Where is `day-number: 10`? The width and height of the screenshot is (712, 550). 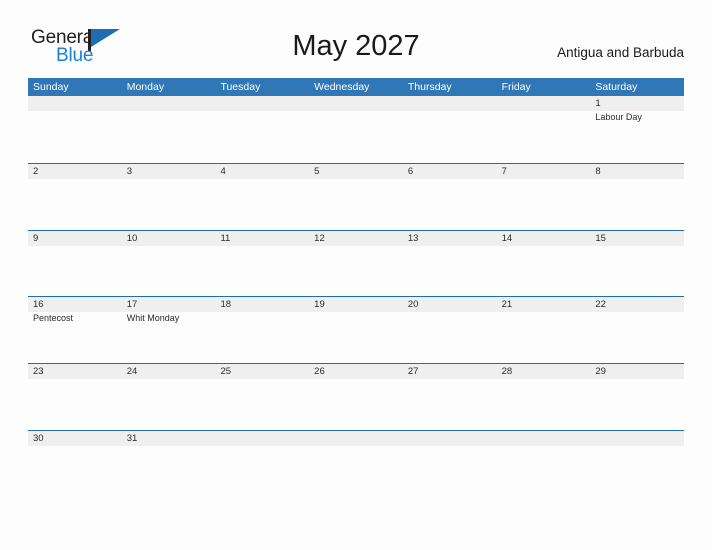
day-number: 10 is located at coordinates (132, 238).